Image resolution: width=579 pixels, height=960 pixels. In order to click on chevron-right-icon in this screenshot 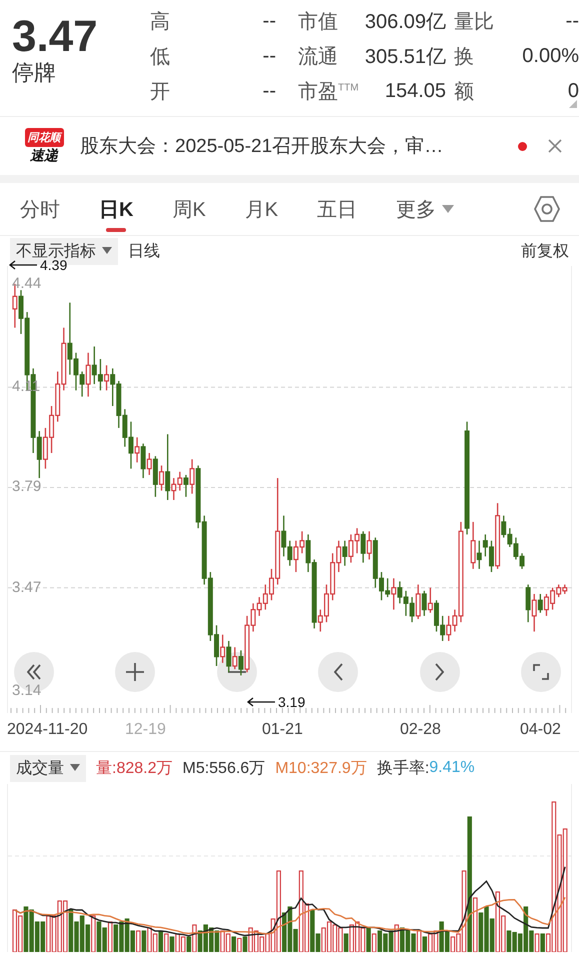, I will do `click(439, 672)`.